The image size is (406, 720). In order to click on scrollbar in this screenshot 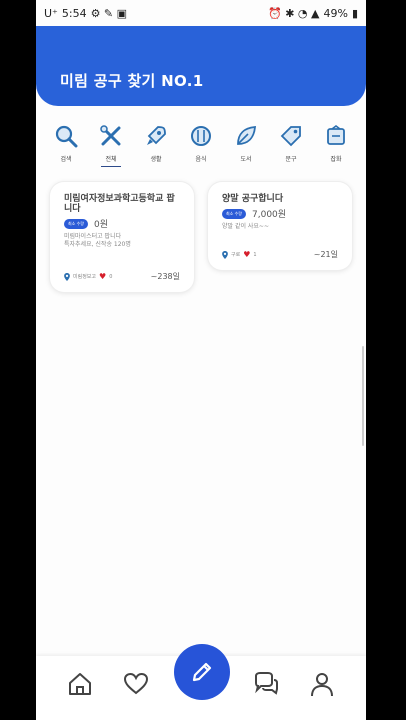, I will do `click(363, 396)`.